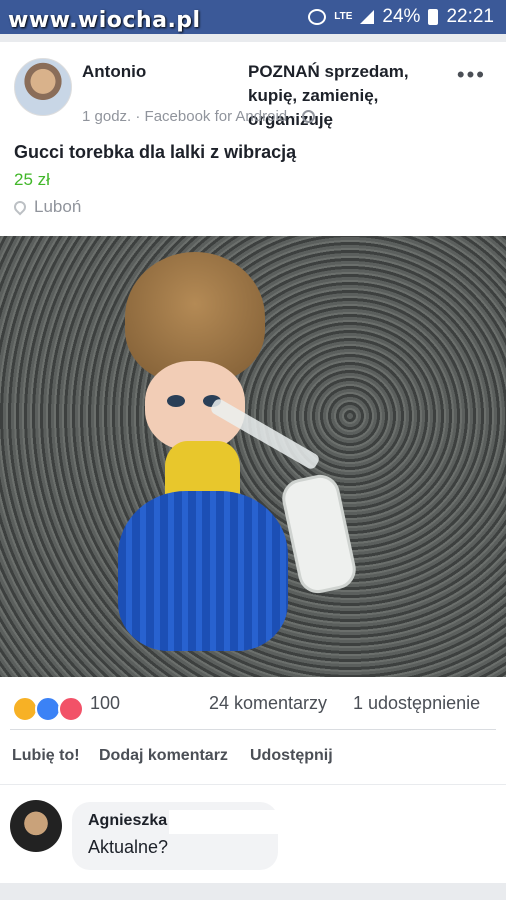 This screenshot has height=900, width=506. I want to click on more-options-icon: •••, so click(471, 75).